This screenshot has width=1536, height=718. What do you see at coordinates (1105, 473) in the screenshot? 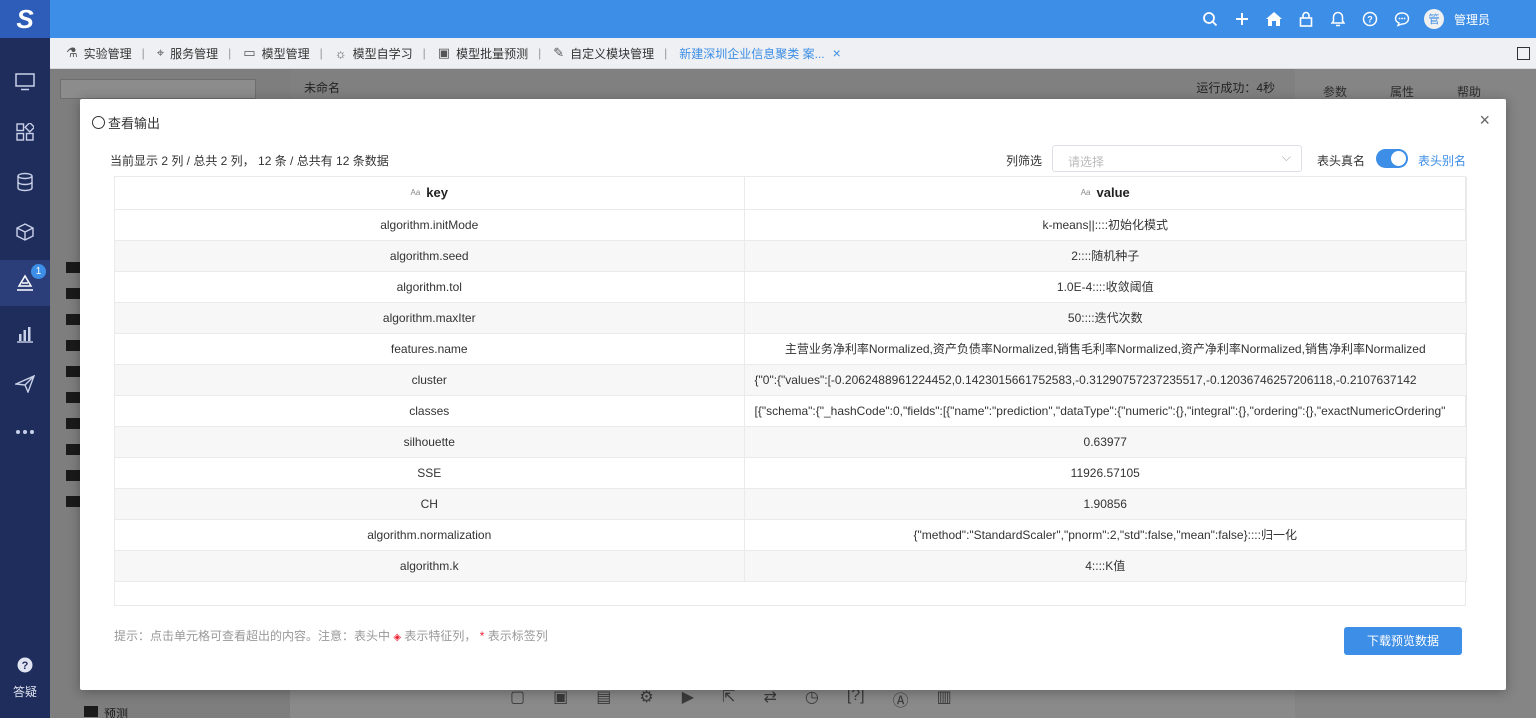
I see `value-cell: 11926.57105` at bounding box center [1105, 473].